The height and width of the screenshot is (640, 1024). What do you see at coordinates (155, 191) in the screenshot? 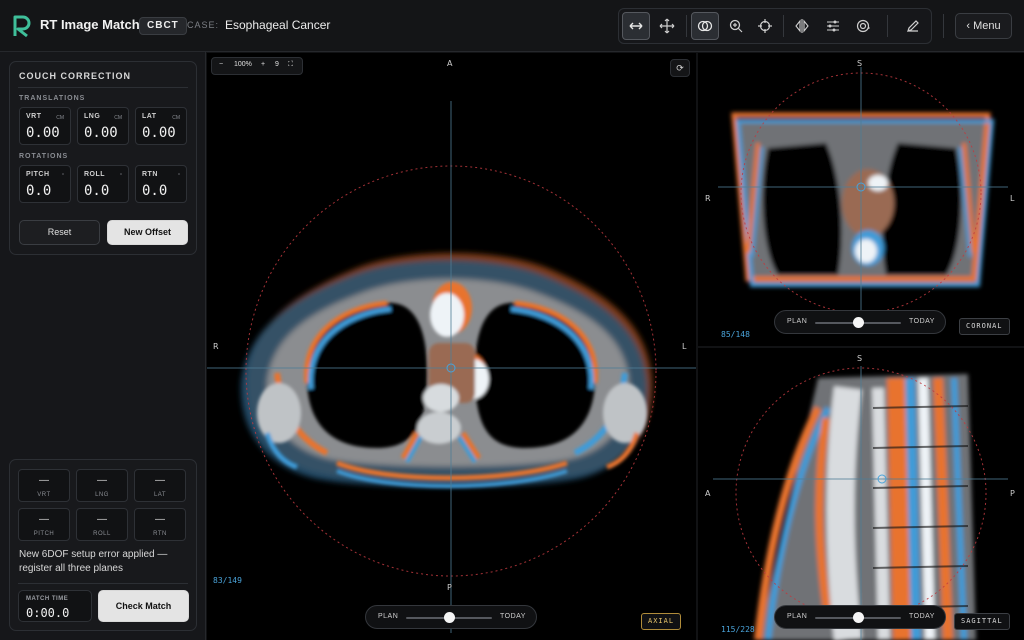
I see `rtn-value: 0.0` at bounding box center [155, 191].